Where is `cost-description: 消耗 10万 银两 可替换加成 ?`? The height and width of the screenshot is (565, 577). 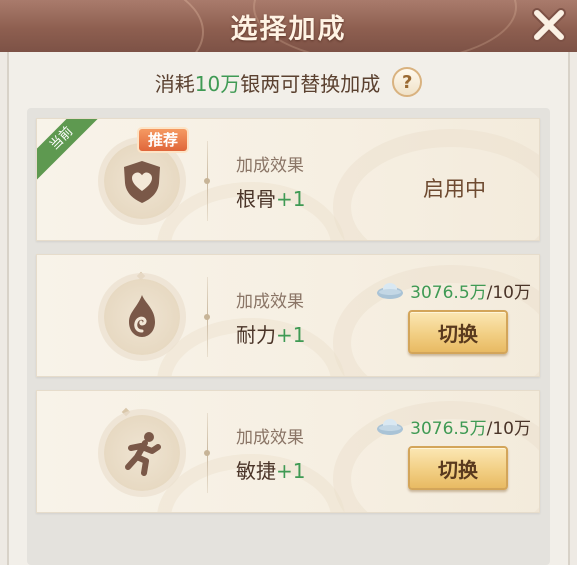
cost-description: 消耗 10万 银两 可替换加成 ? is located at coordinates (288, 82).